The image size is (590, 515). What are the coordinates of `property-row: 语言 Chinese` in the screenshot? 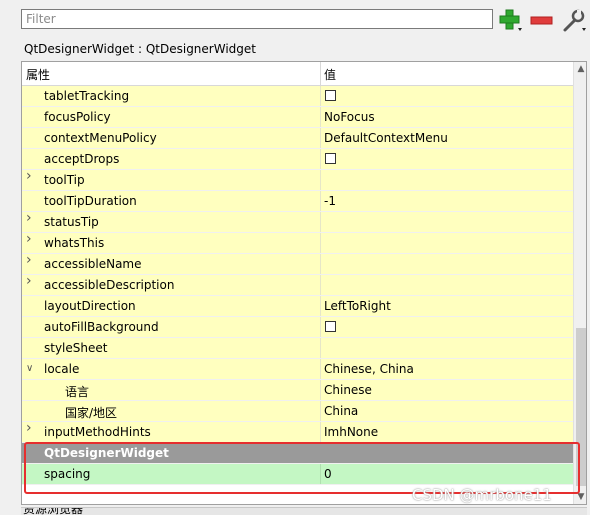 It's located at (297, 390).